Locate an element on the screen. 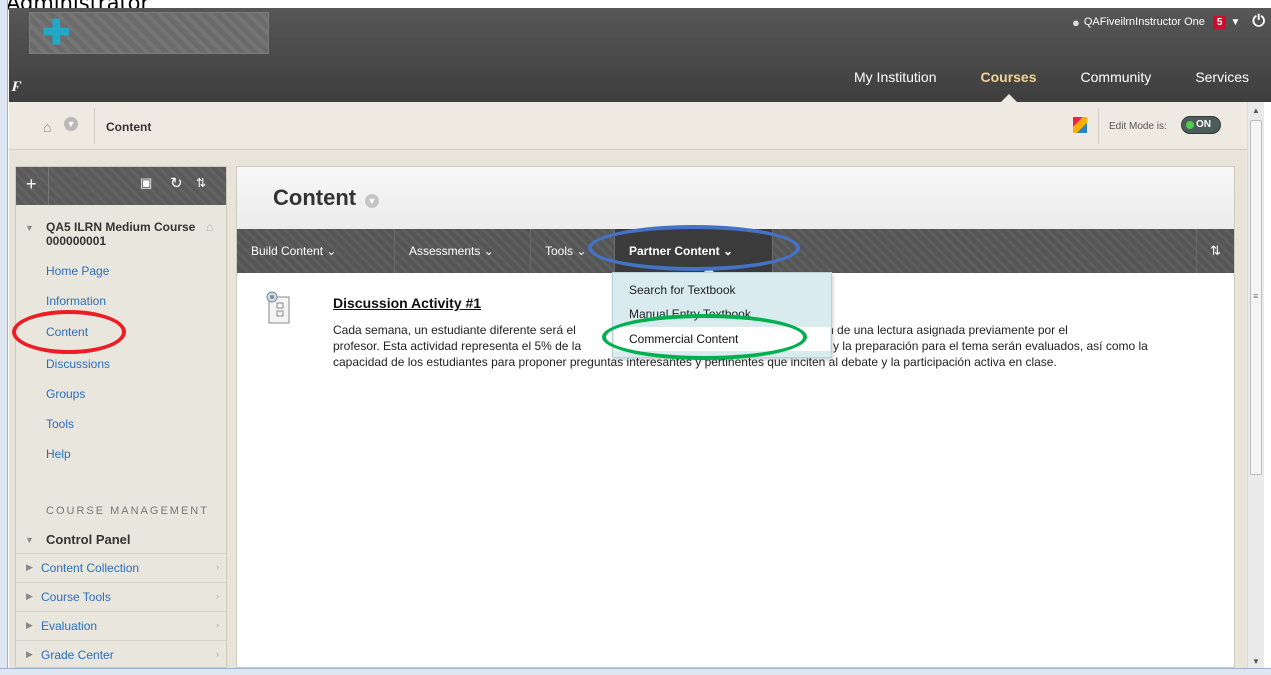 The image size is (1271, 675). user-bar: ● QAFiveilrnInstructor One 5 ▼ ⏻ is located at coordinates (1171, 22).